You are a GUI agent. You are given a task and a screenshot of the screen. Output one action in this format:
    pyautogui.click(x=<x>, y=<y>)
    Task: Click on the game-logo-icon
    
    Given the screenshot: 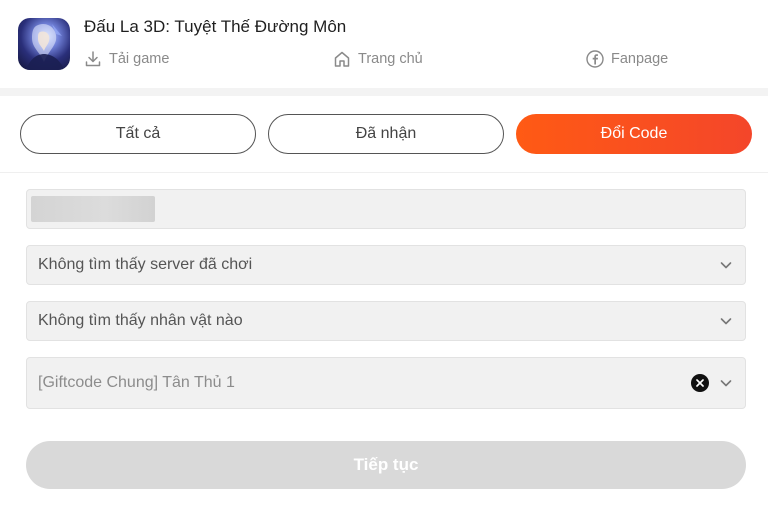 What is the action you would take?
    pyautogui.click(x=44, y=44)
    